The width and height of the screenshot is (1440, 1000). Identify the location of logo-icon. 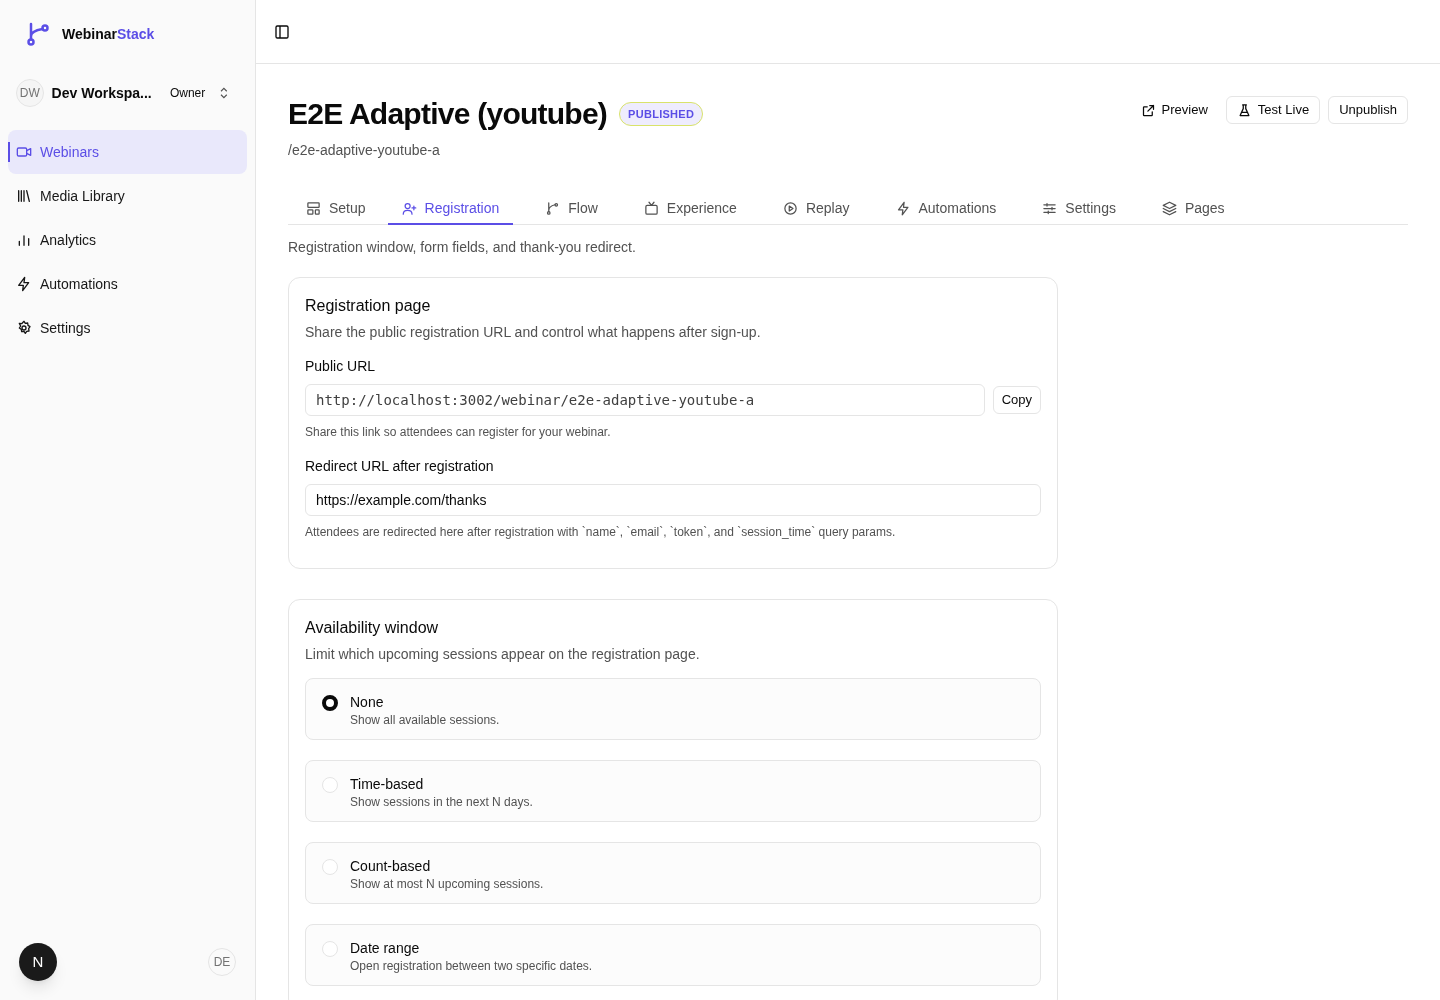
(38, 34).